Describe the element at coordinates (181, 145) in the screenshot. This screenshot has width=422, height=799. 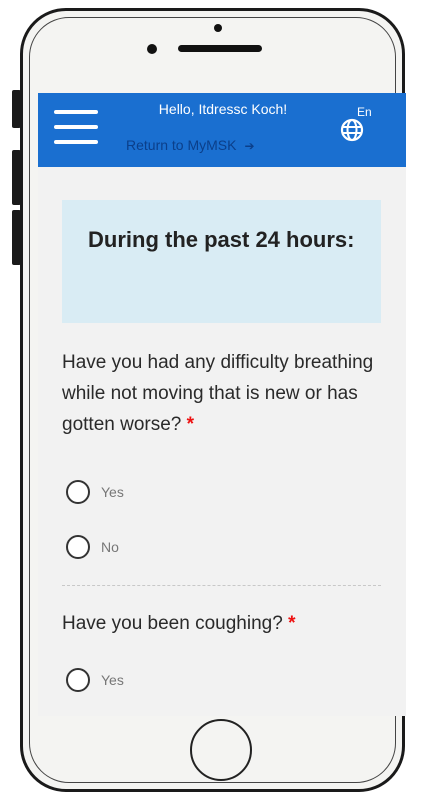
I see `return-link-label: Return to MyMSK` at that location.